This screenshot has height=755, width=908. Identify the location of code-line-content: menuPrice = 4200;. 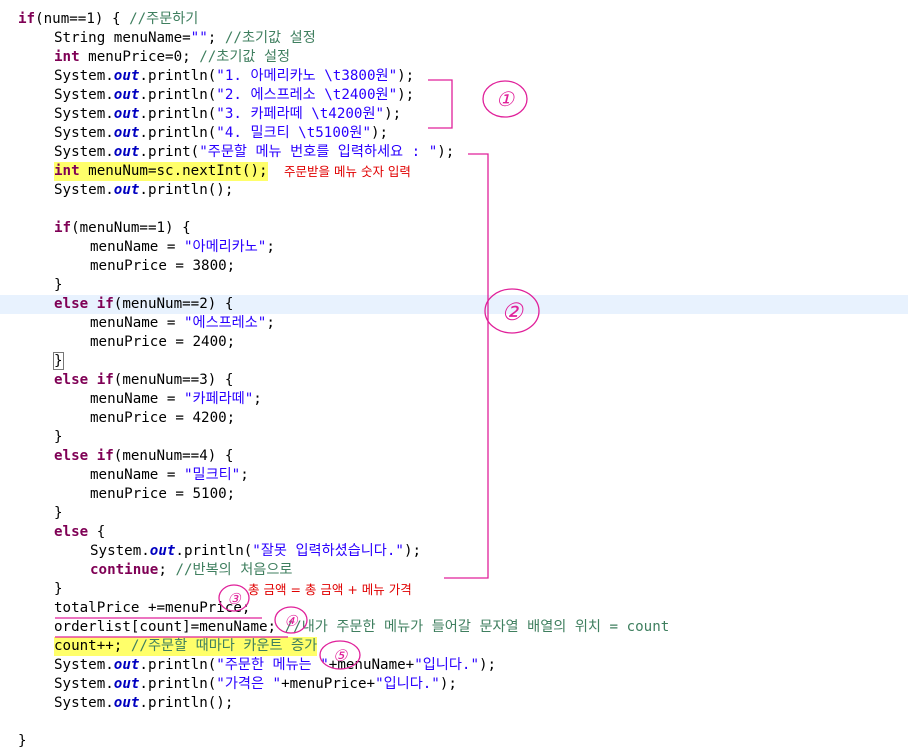
(162, 418).